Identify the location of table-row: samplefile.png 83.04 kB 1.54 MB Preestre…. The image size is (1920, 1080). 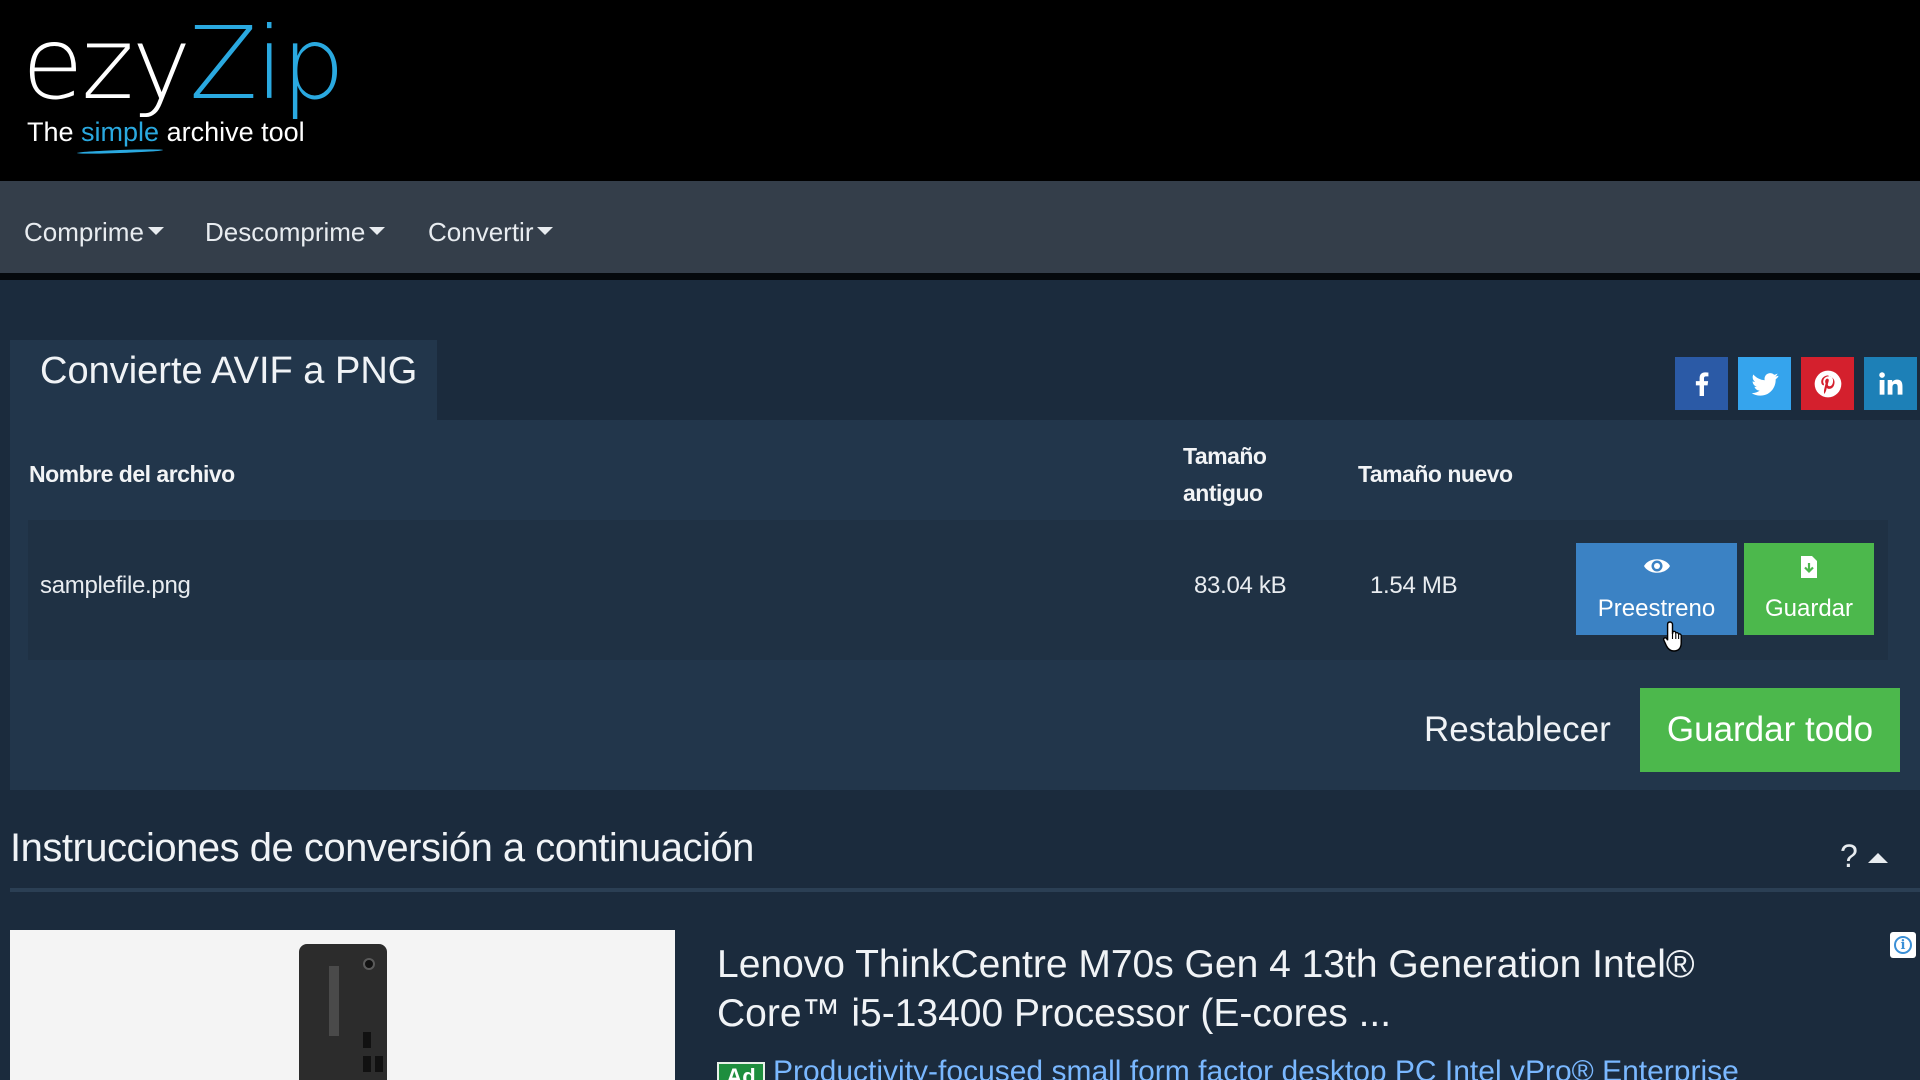
(958, 590).